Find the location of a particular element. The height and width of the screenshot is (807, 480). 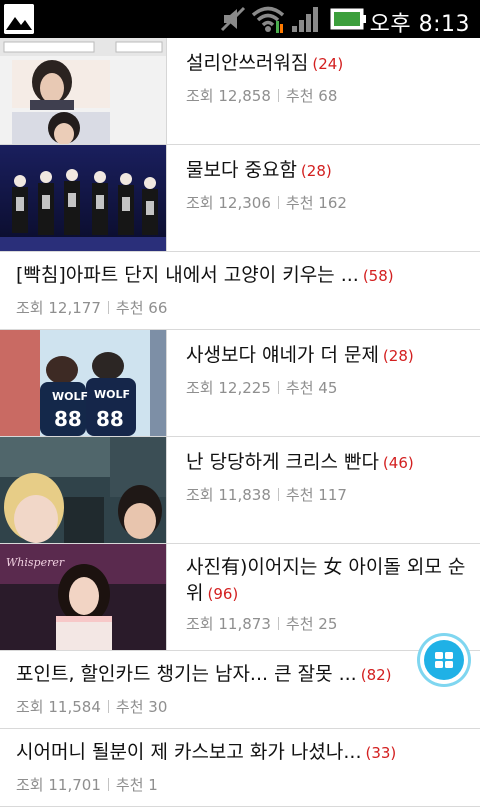

battery-icon is located at coordinates (348, 19).